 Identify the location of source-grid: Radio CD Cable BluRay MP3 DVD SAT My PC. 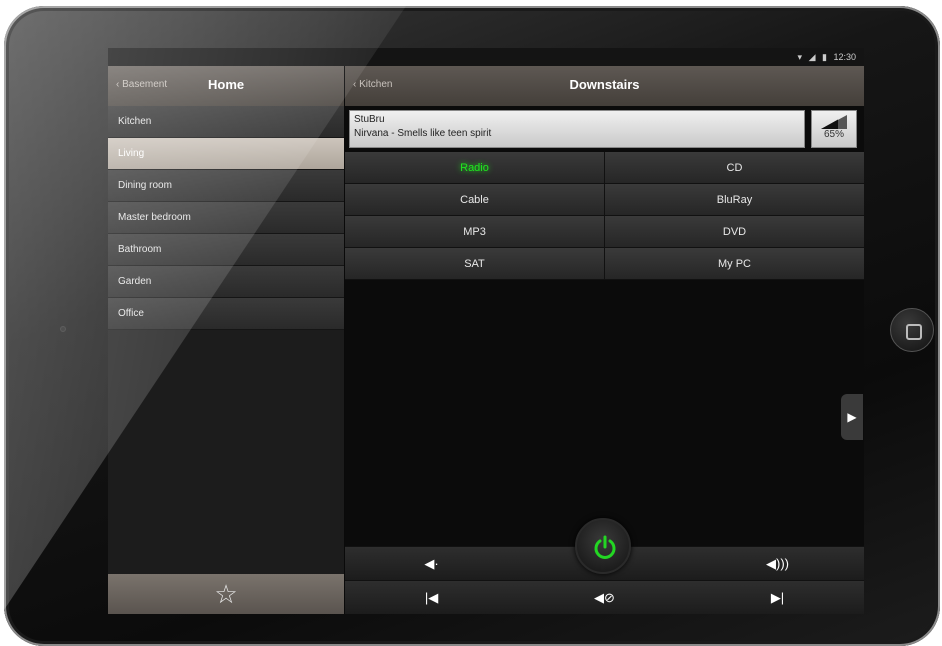
(604, 216).